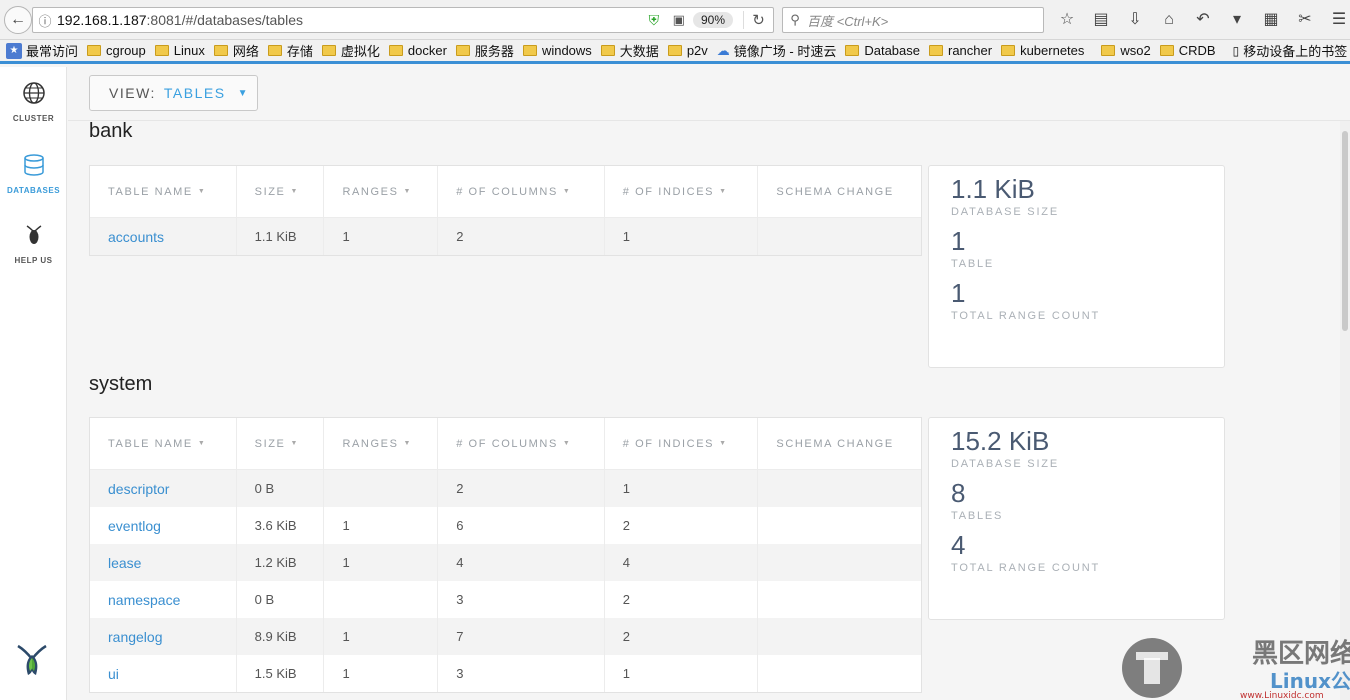 The height and width of the screenshot is (700, 1350). I want to click on screenshot-icon: ✂, so click(1305, 20).